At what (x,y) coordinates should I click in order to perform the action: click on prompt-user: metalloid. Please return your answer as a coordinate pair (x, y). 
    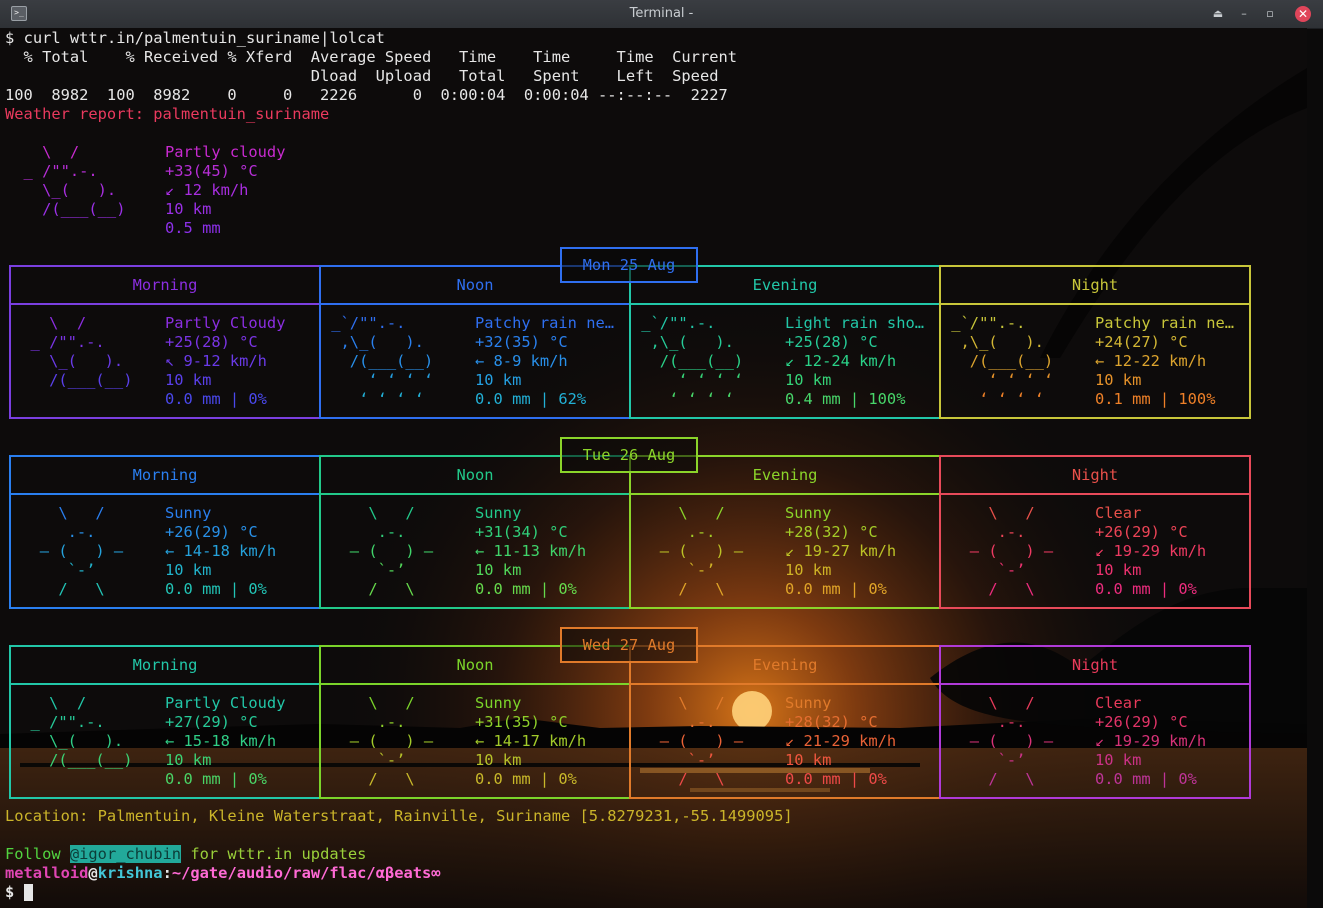
    Looking at the image, I should click on (47, 873).